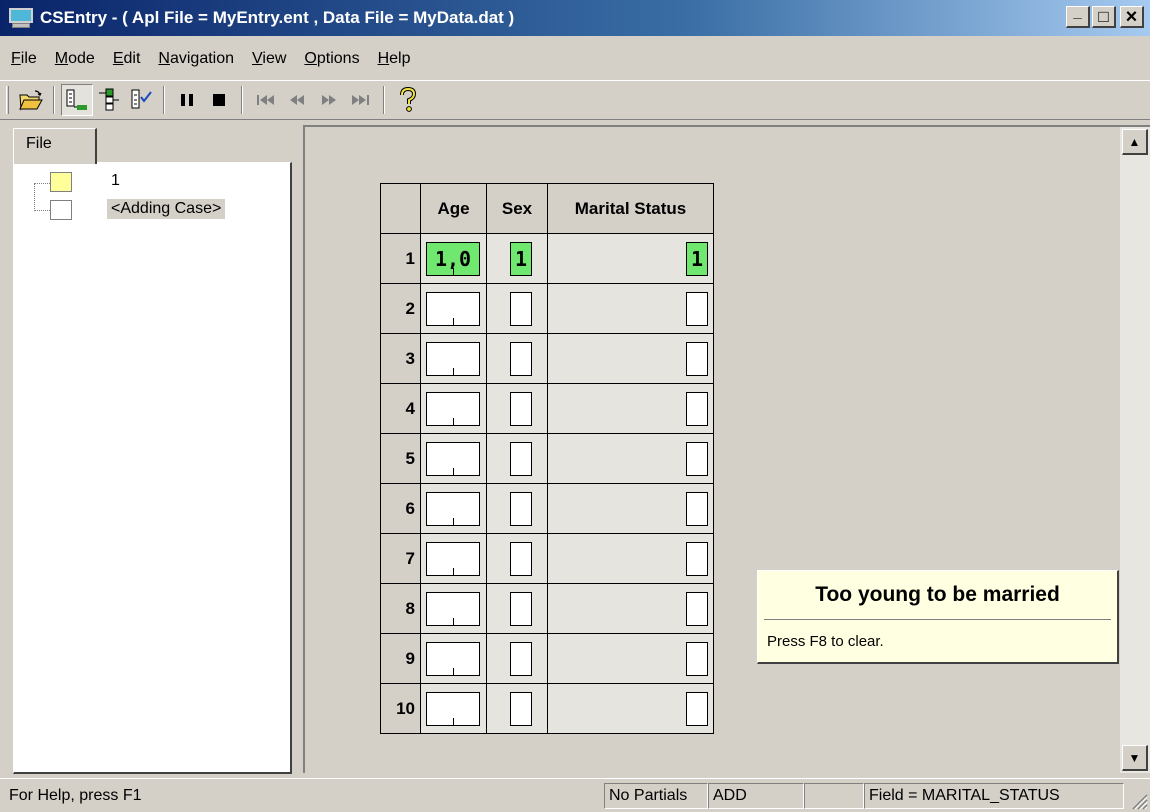 The width and height of the screenshot is (1150, 812). I want to click on table-row: 9, so click(547, 658).